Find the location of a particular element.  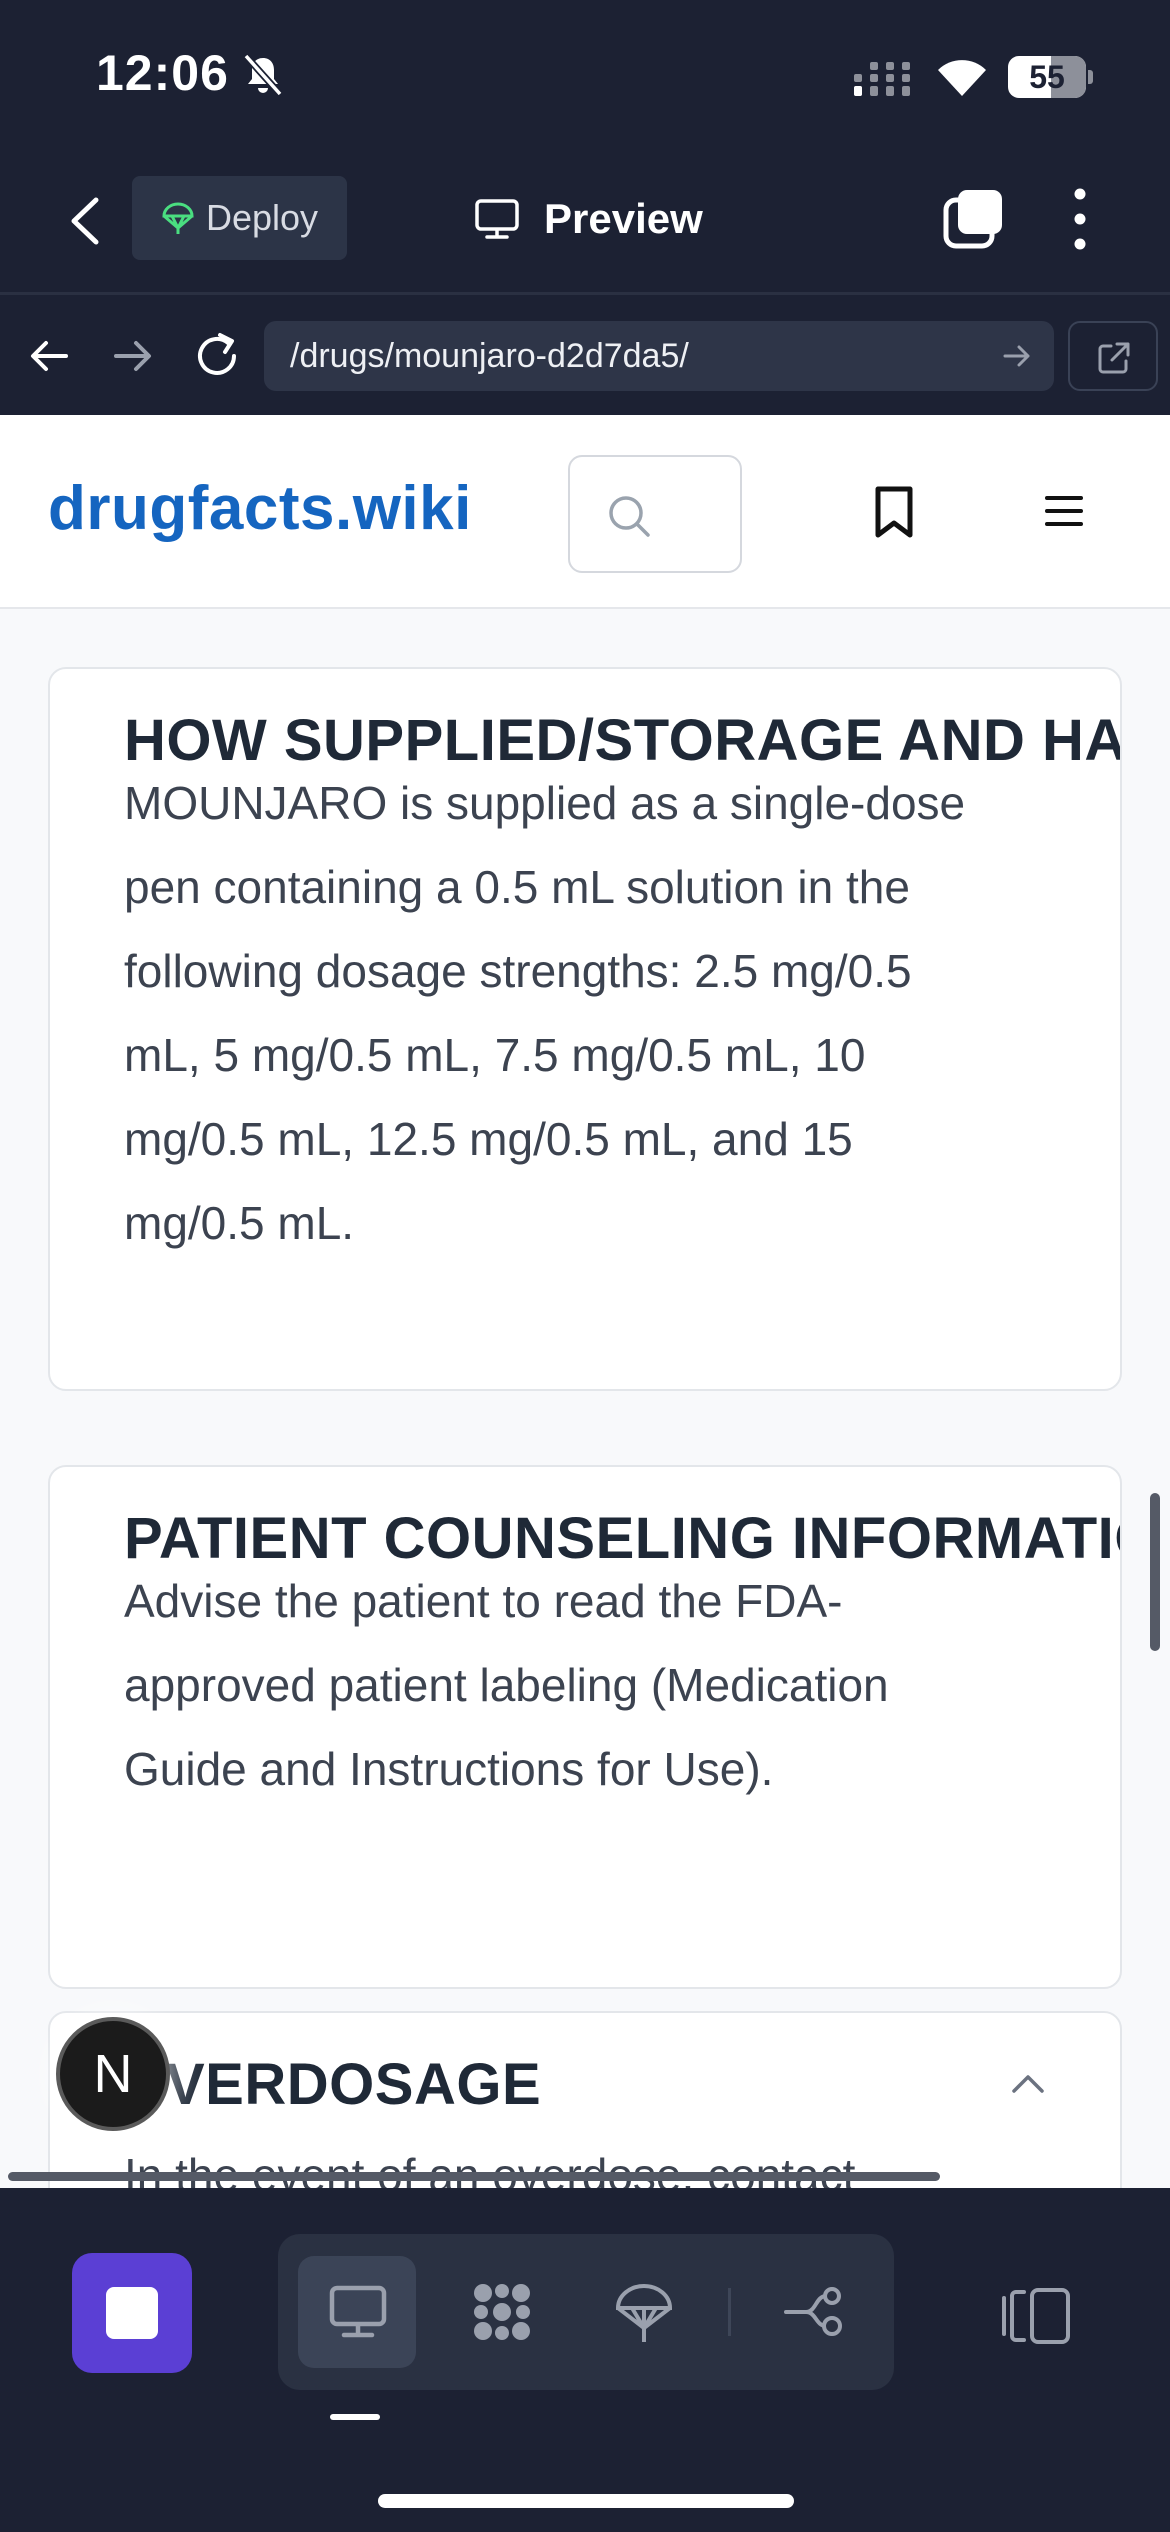

battery-icon: 55 is located at coordinates (1047, 77).